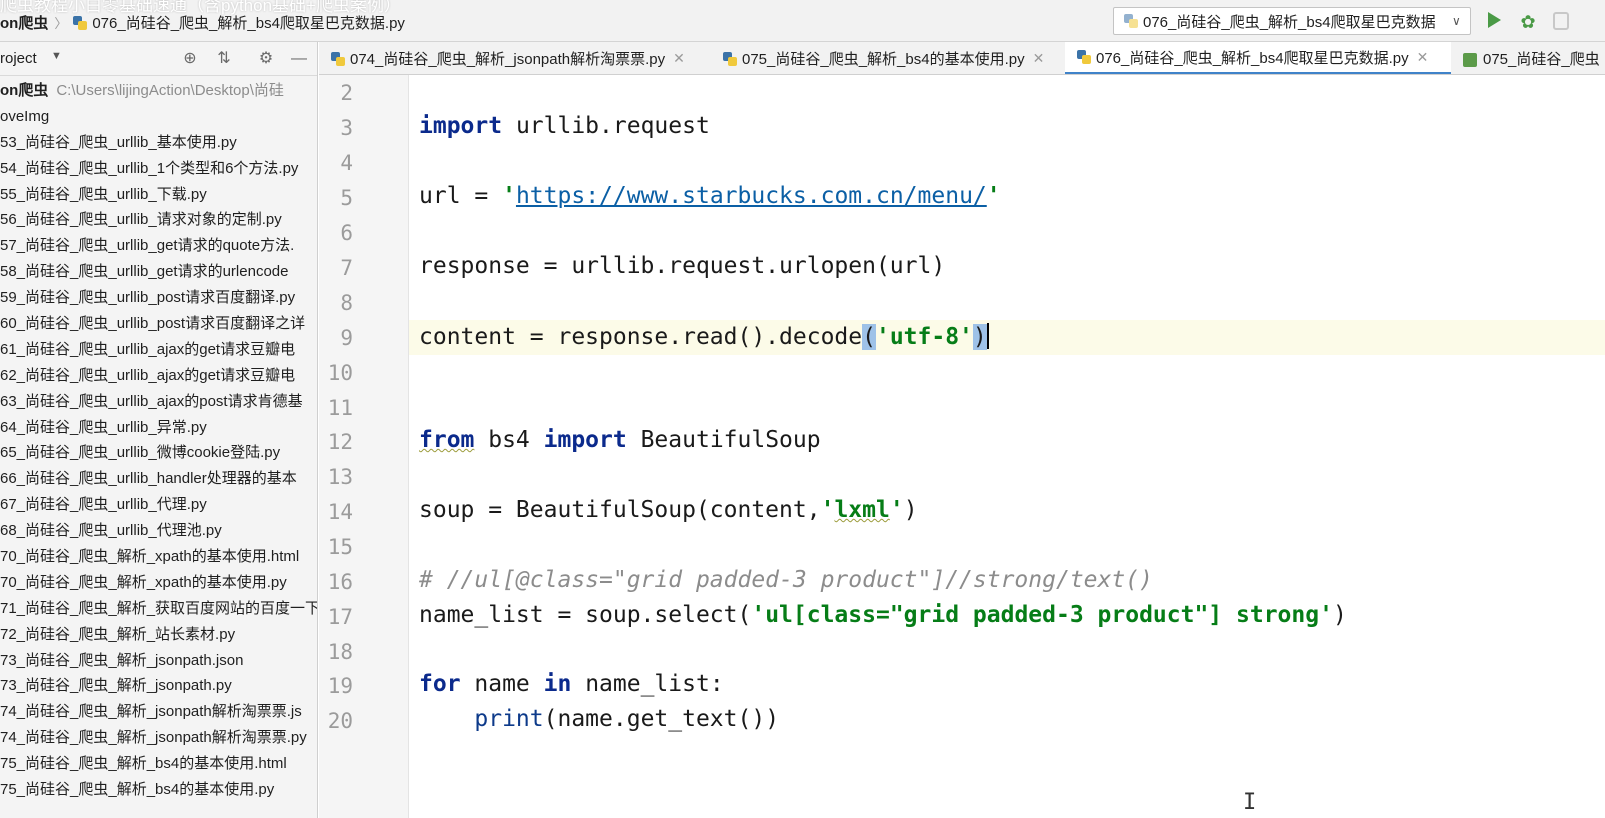 This screenshot has width=1605, height=818. What do you see at coordinates (18, 58) in the screenshot?
I see `project-panel-title: roject` at bounding box center [18, 58].